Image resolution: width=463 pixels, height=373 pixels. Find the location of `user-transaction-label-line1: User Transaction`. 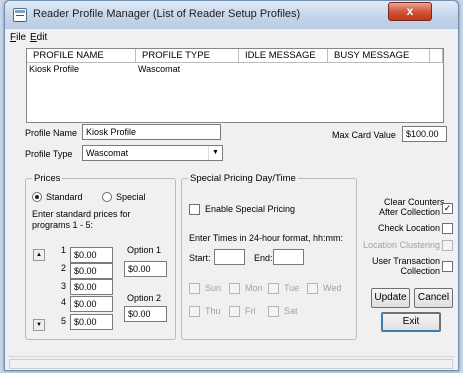

user-transaction-label-line1: User Transaction is located at coordinates (405, 261).